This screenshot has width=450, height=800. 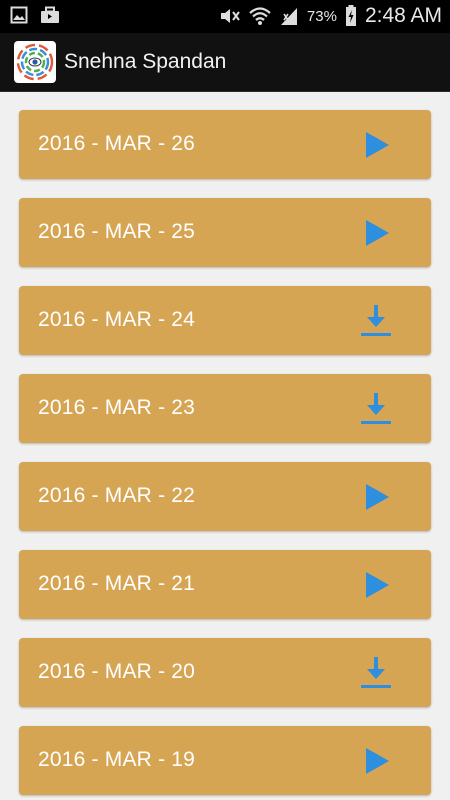 I want to click on mute-icon, so click(x=230, y=16).